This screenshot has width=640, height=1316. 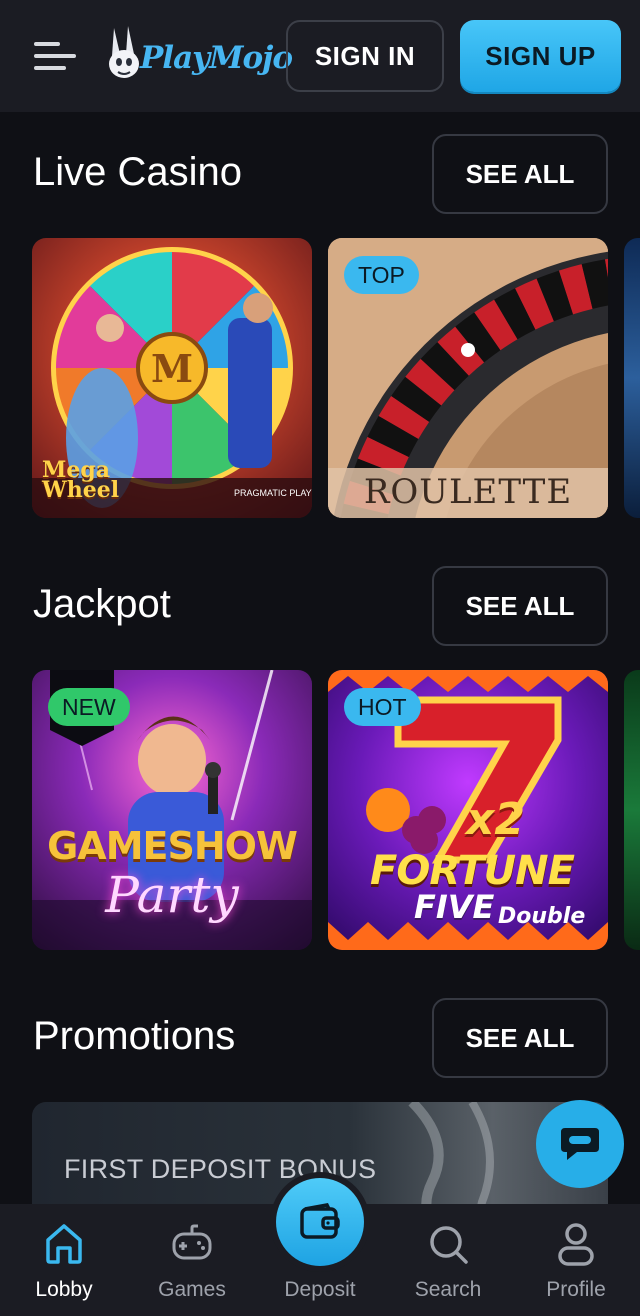 What do you see at coordinates (454, 907) in the screenshot?
I see `tile-subtitle-five: FIVE` at bounding box center [454, 907].